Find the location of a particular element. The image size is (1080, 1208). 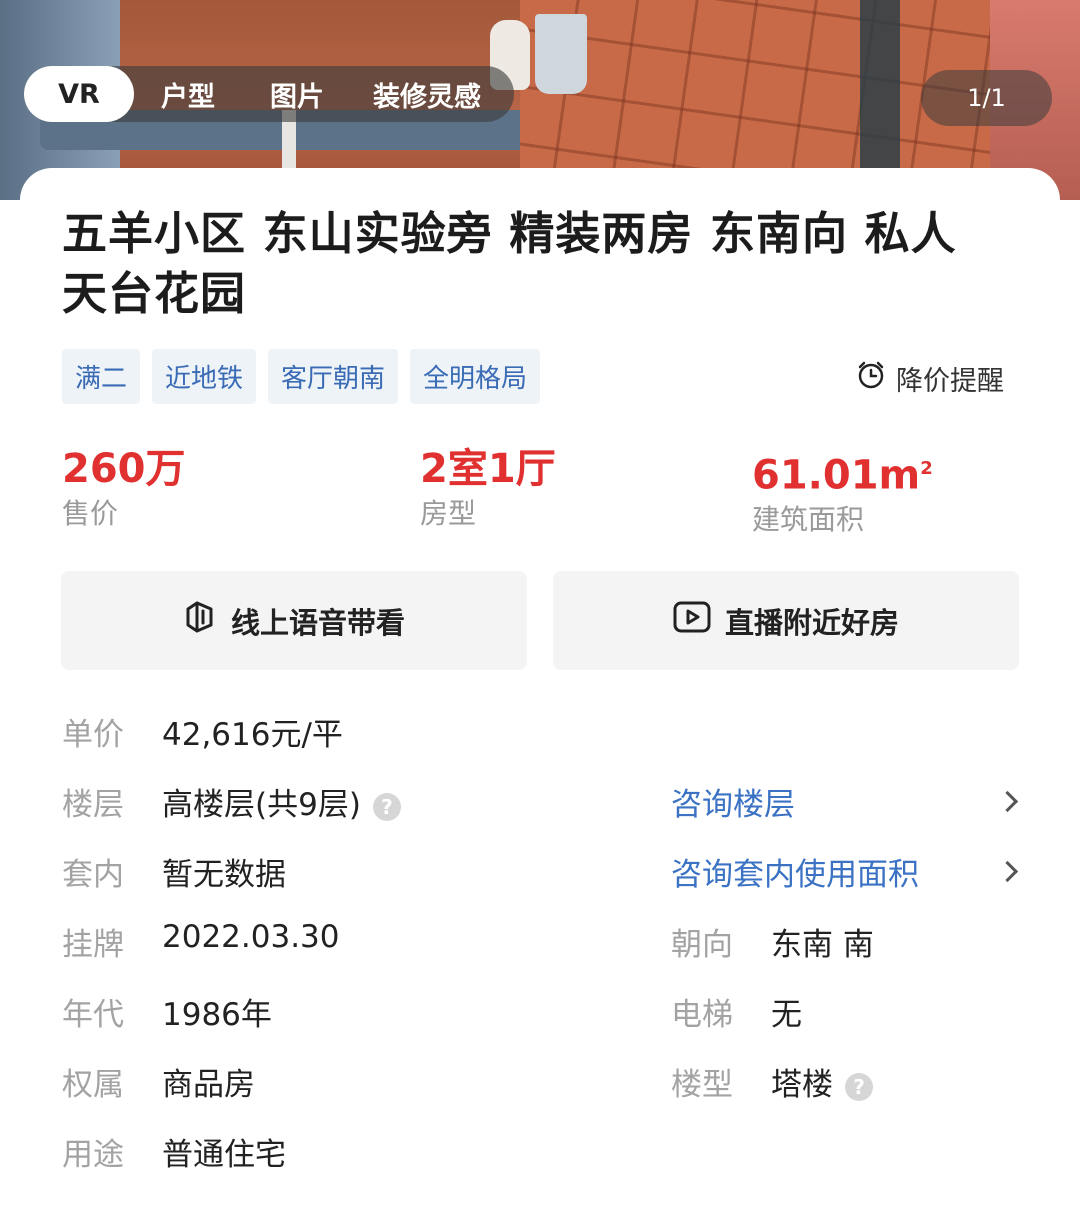

ownership-value: 商品房 is located at coordinates (208, 1085).